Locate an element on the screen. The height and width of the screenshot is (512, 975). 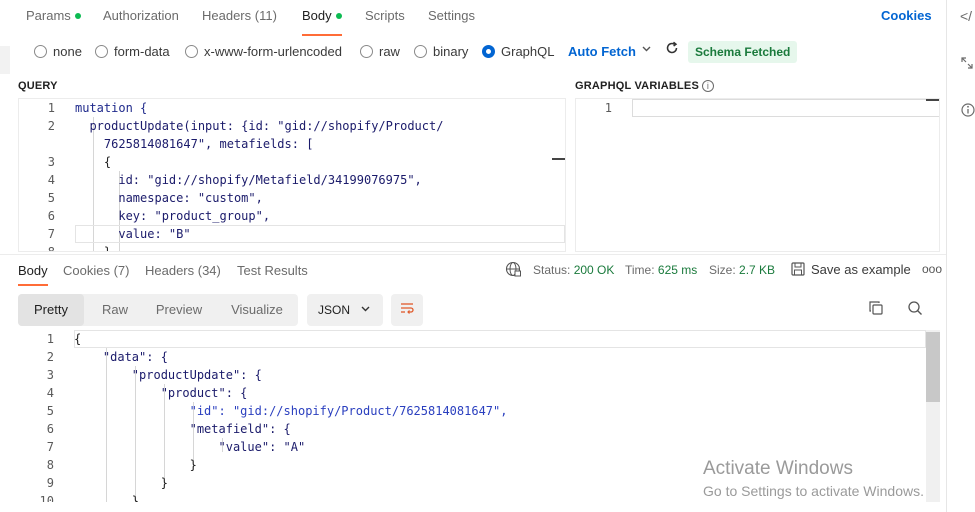
code-line: 7625814081647", metafields: [ is located at coordinates (194, 144).